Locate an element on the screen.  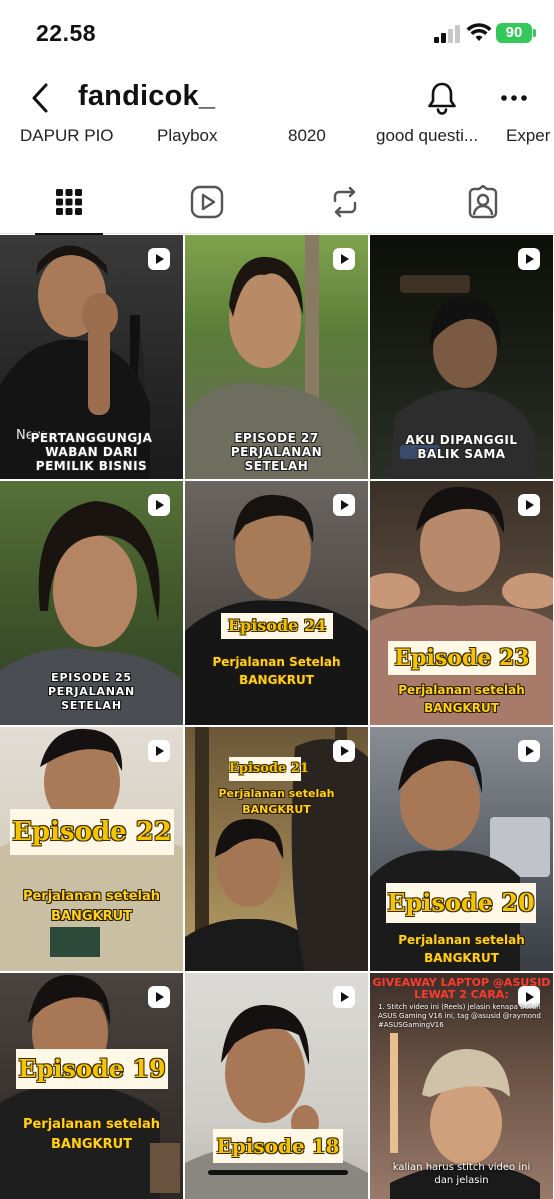
post-caption-line: PERTANGGUNGJA is located at coordinates (91, 438).